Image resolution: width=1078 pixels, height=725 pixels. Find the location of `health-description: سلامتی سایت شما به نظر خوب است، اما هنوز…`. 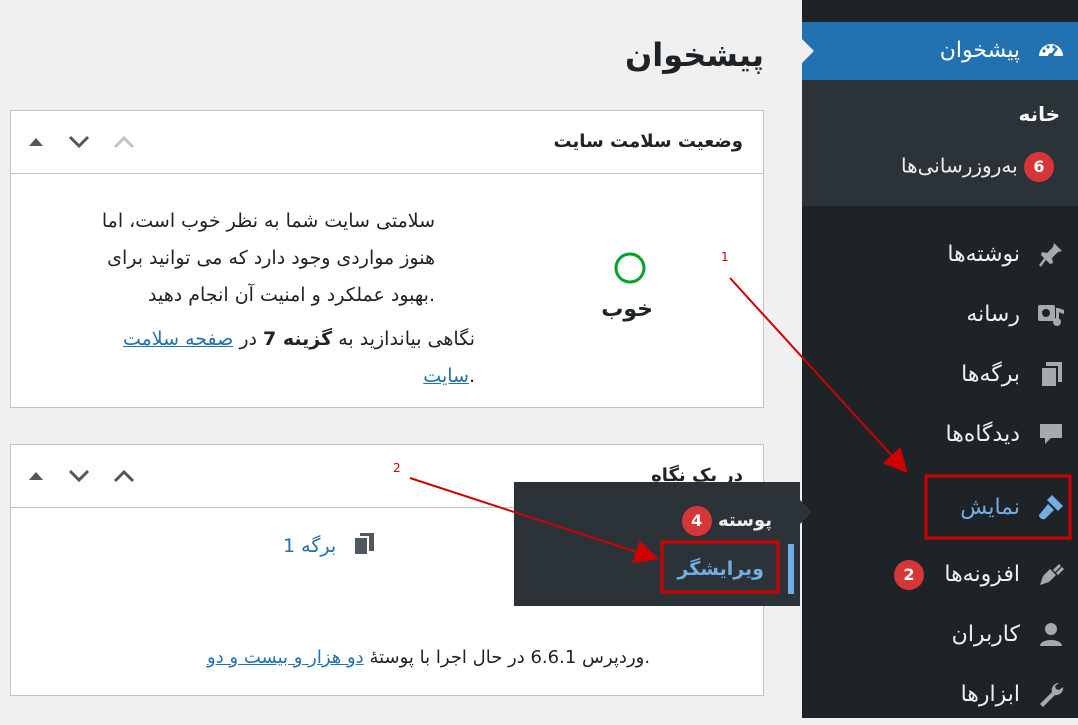

health-description: سلامتی سایت شما به نظر خوب است، اما هنوز… is located at coordinates (235, 258).